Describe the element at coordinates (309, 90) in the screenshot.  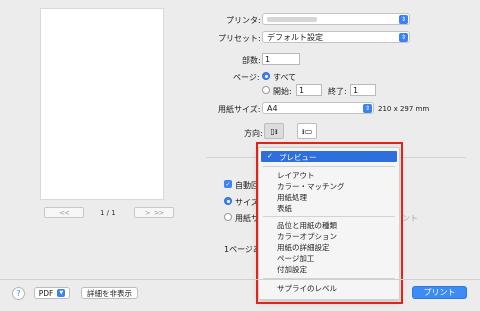
I see `pages-from-field: 1` at that location.